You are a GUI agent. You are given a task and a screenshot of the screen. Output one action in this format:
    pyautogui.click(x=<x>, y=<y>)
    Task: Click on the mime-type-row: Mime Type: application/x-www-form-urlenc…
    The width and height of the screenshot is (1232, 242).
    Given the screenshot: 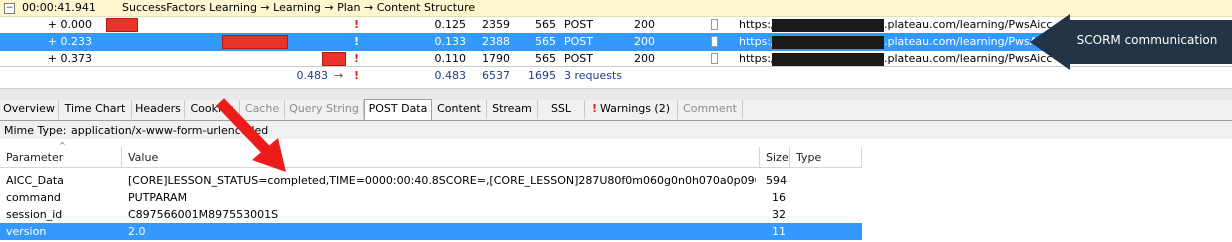 What is the action you would take?
    pyautogui.click(x=616, y=130)
    